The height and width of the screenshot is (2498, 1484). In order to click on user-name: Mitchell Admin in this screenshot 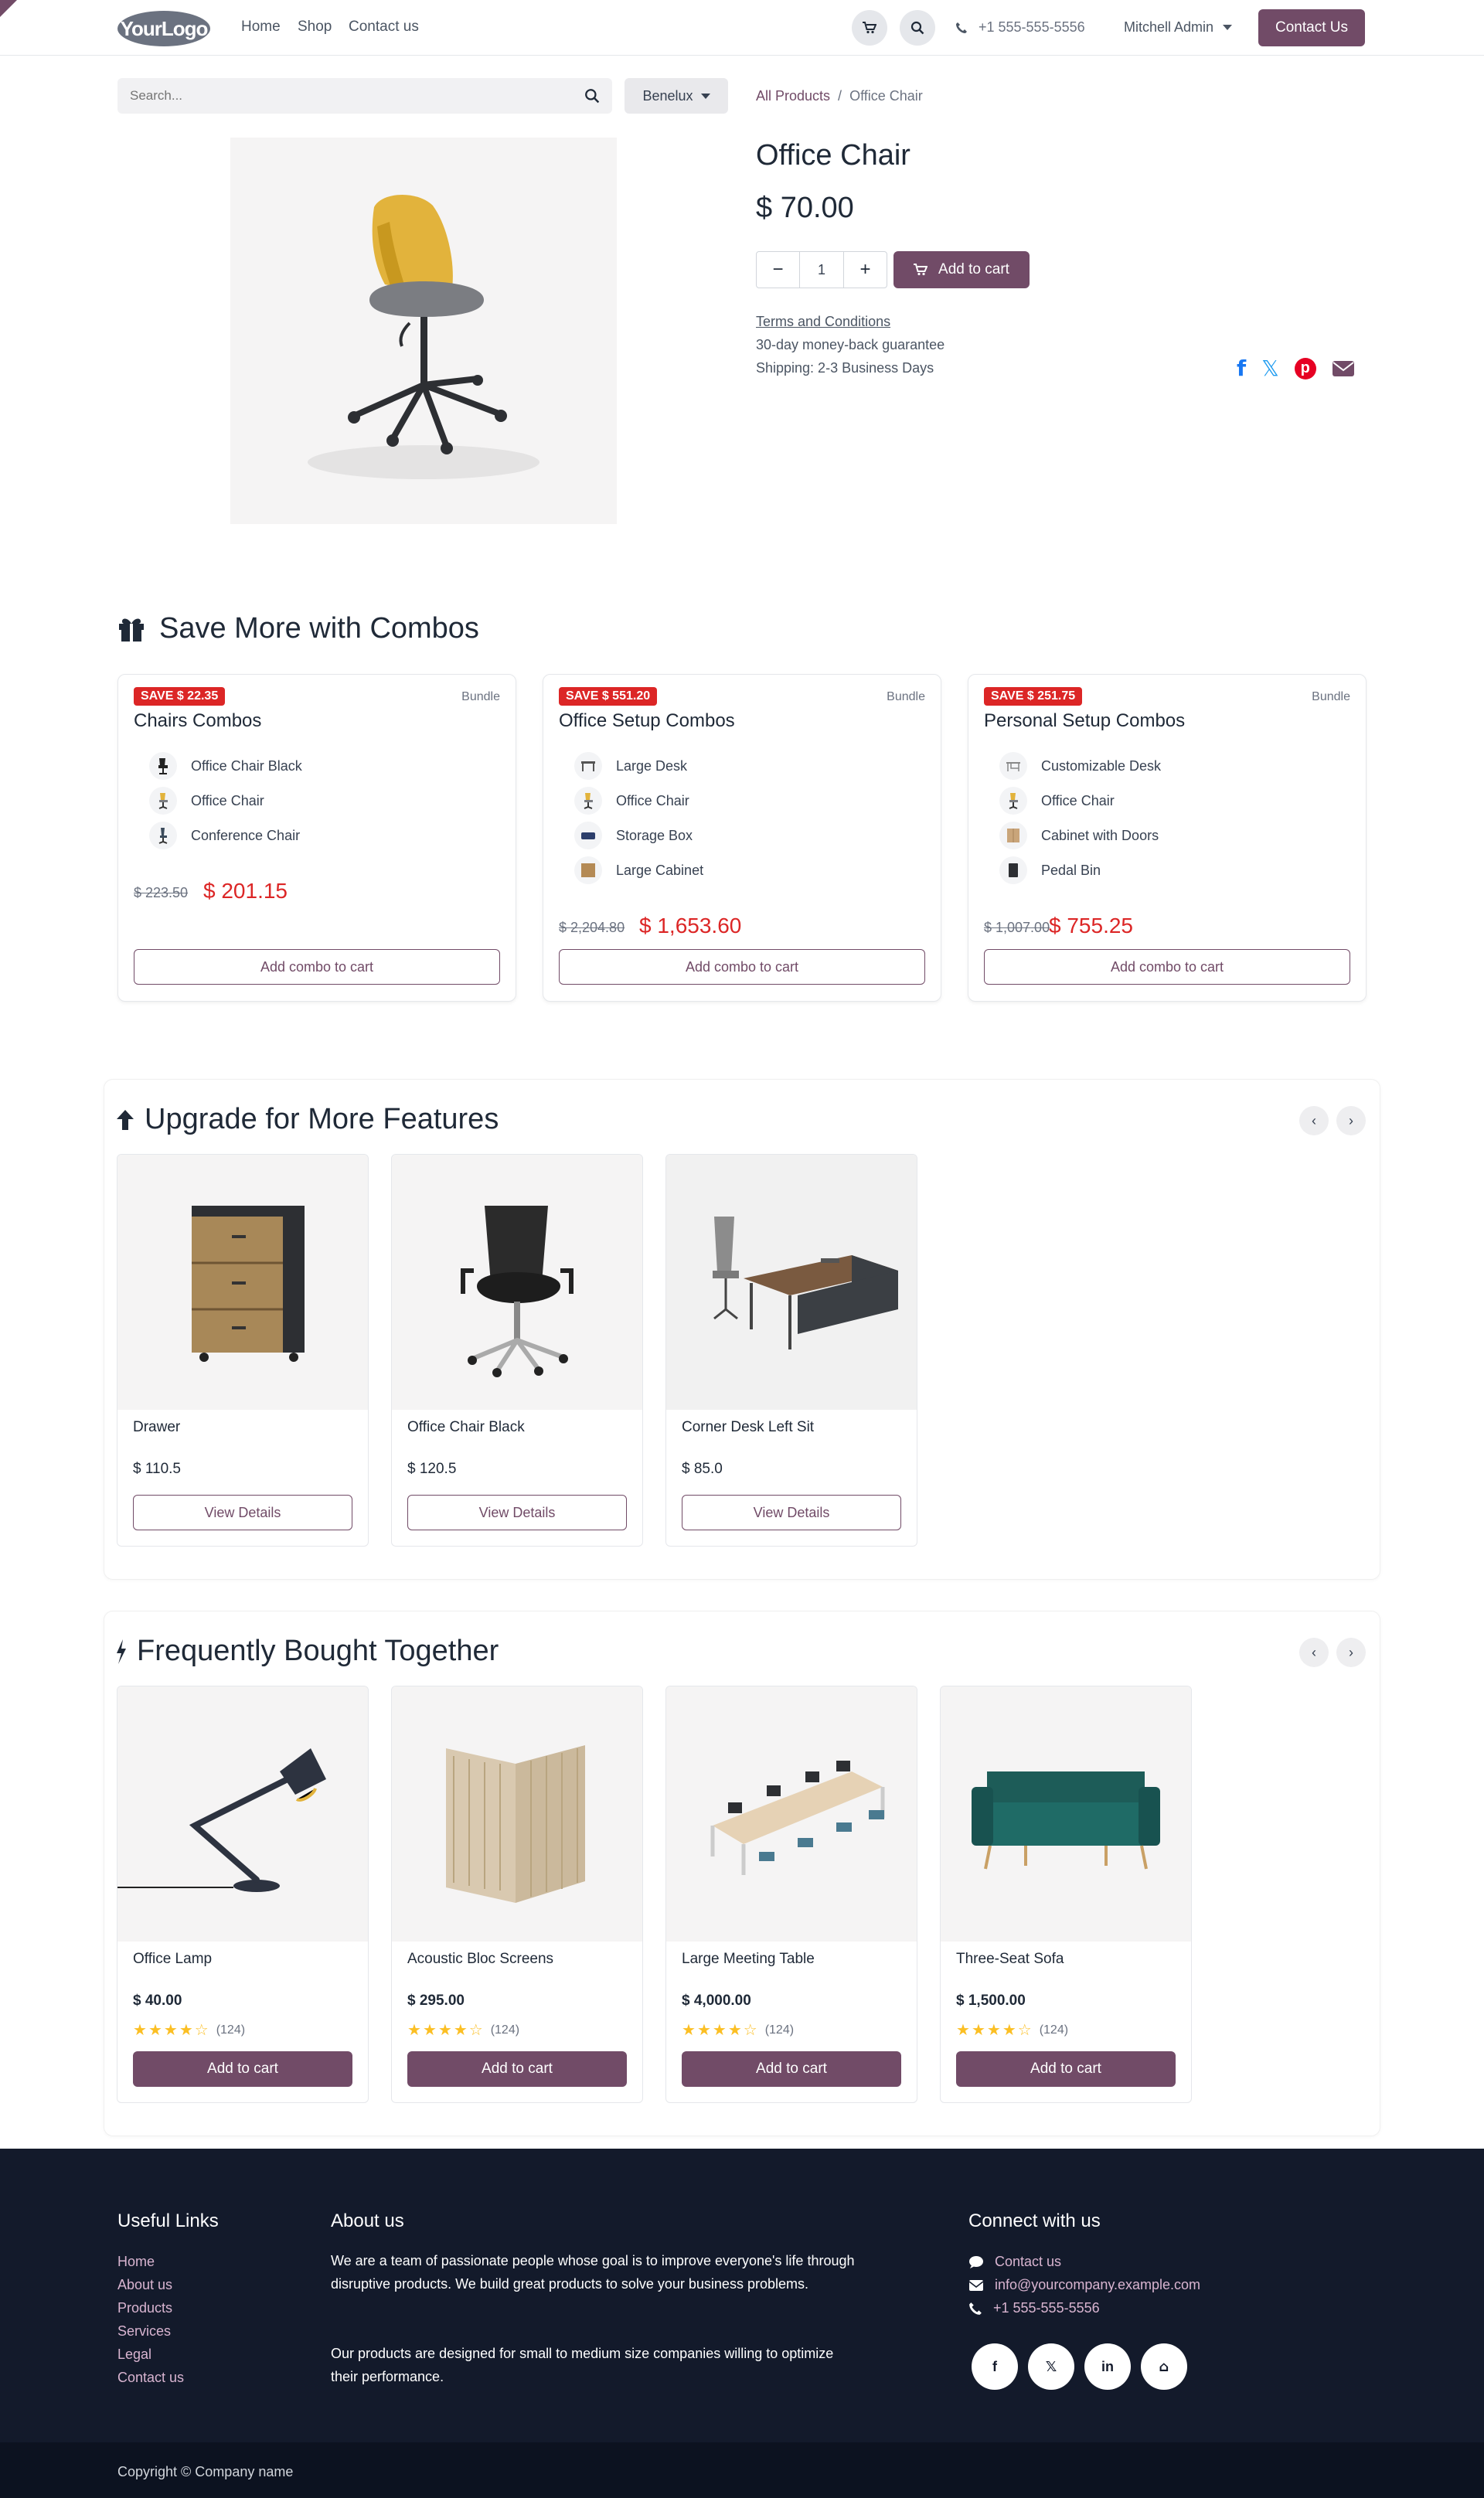, I will do `click(1169, 27)`.